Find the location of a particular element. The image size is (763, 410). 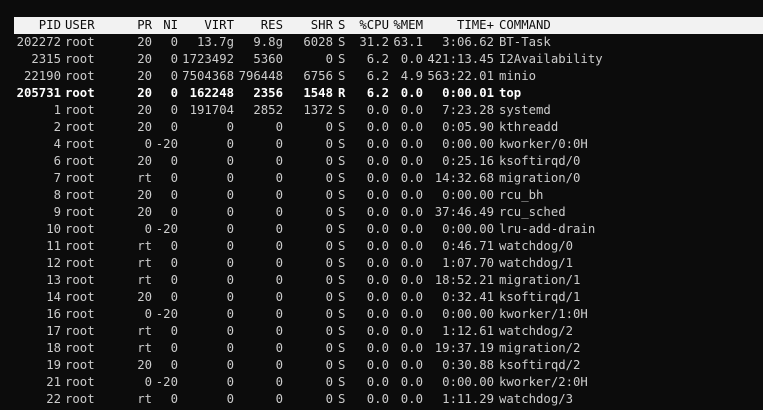

process-row: 14 root 20 0 0 0 0 S 0.0 0.0 0:32.41 ksoftirqd/1 is located at coordinates (381, 297).